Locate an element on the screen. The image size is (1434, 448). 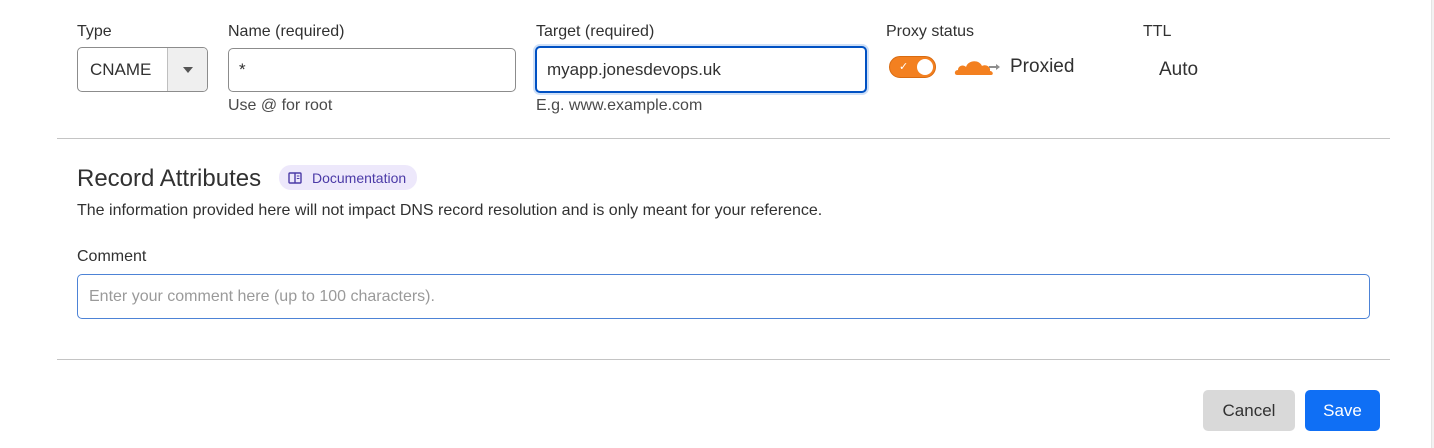
save-button: Save is located at coordinates (1342, 410).